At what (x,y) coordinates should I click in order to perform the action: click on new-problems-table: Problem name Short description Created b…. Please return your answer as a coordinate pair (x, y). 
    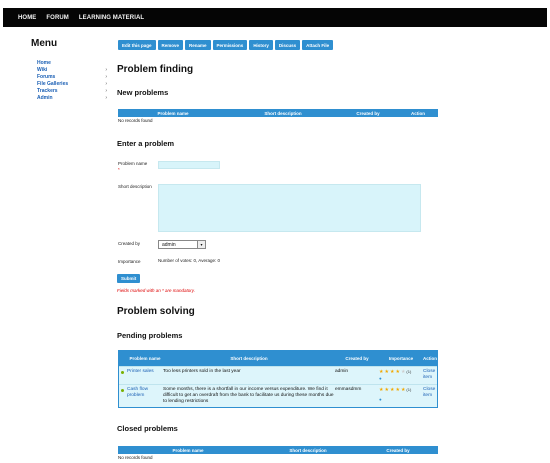
    Looking at the image, I should click on (278, 116).